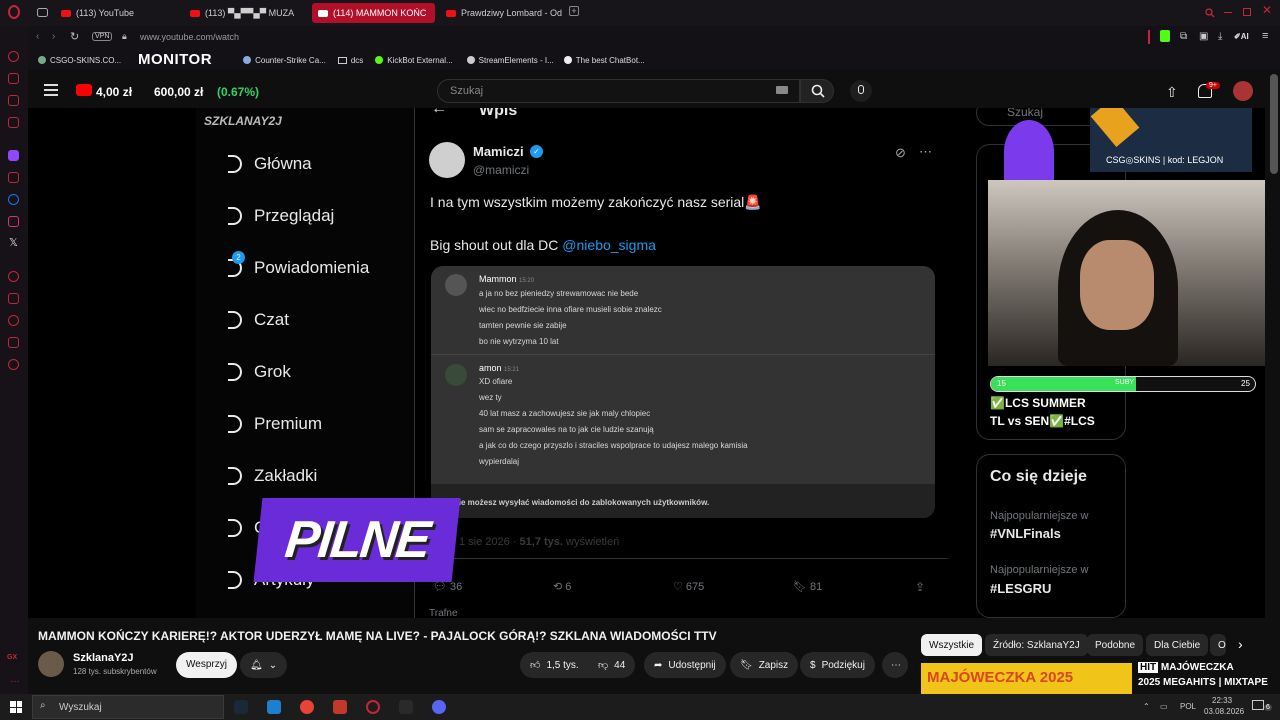 Image resolution: width=1280 pixels, height=720 pixels. Describe the element at coordinates (272, 476) in the screenshot. I see `x-nav-bookmarks: Zakładki` at that location.